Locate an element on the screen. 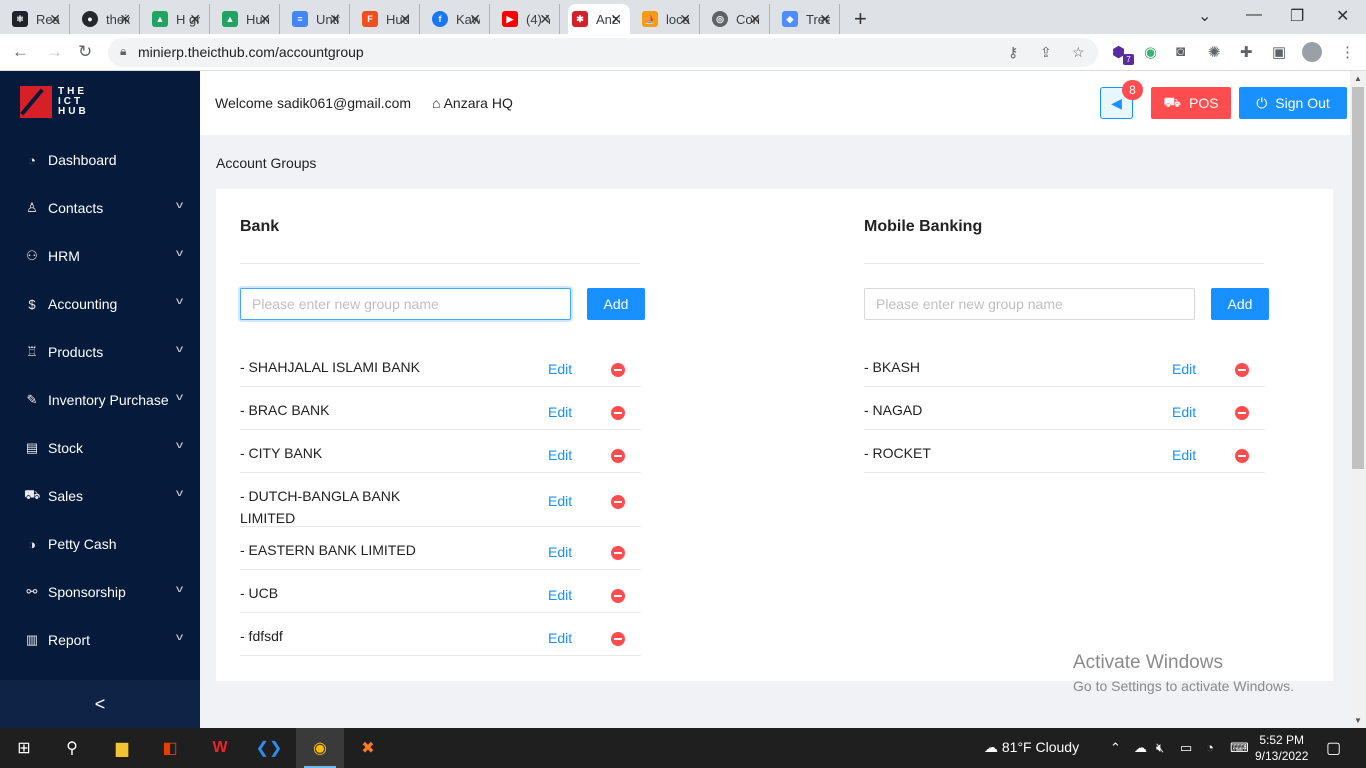 The image size is (1366, 768). windows-start-icon: ⊞ is located at coordinates (24, 748).